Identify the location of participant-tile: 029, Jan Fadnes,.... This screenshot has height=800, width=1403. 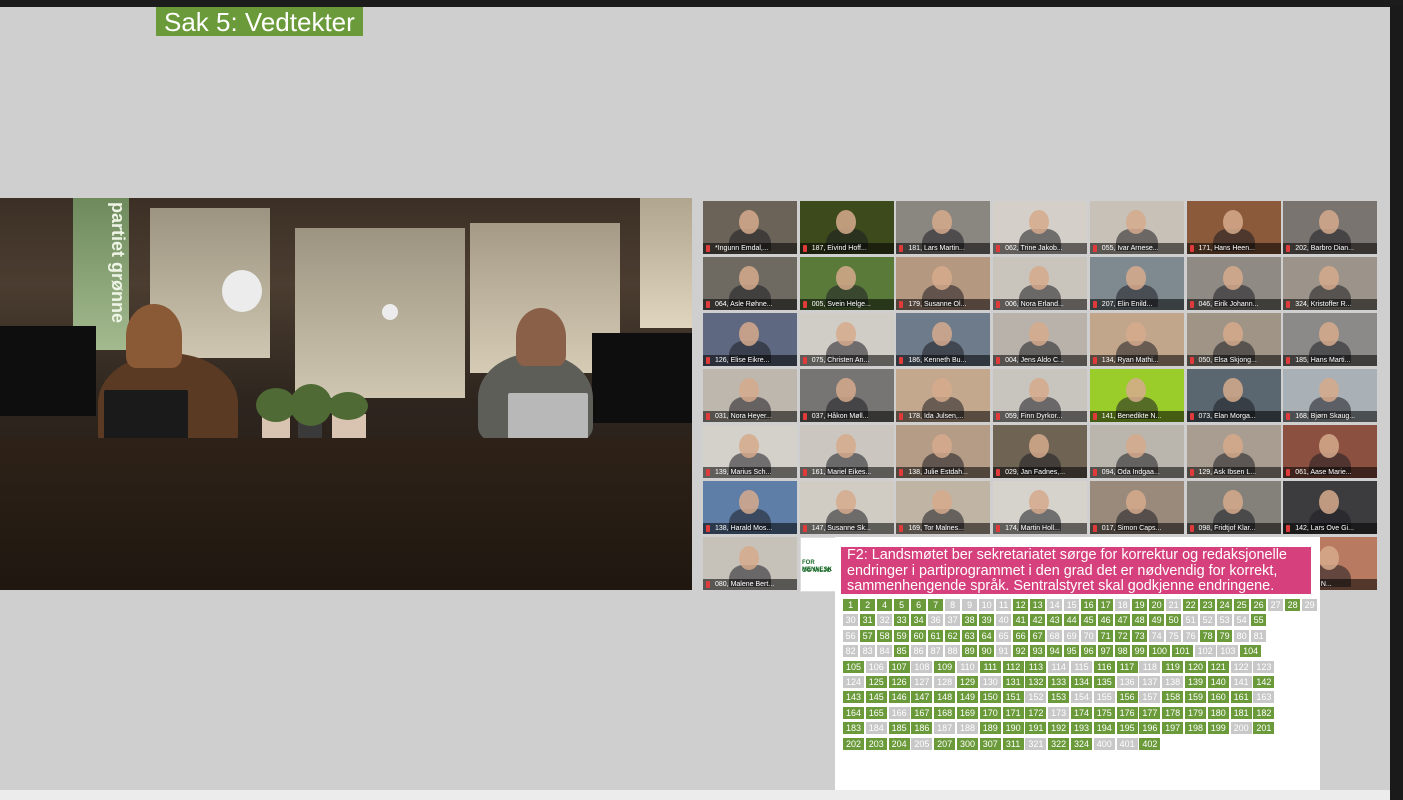
(1040, 451).